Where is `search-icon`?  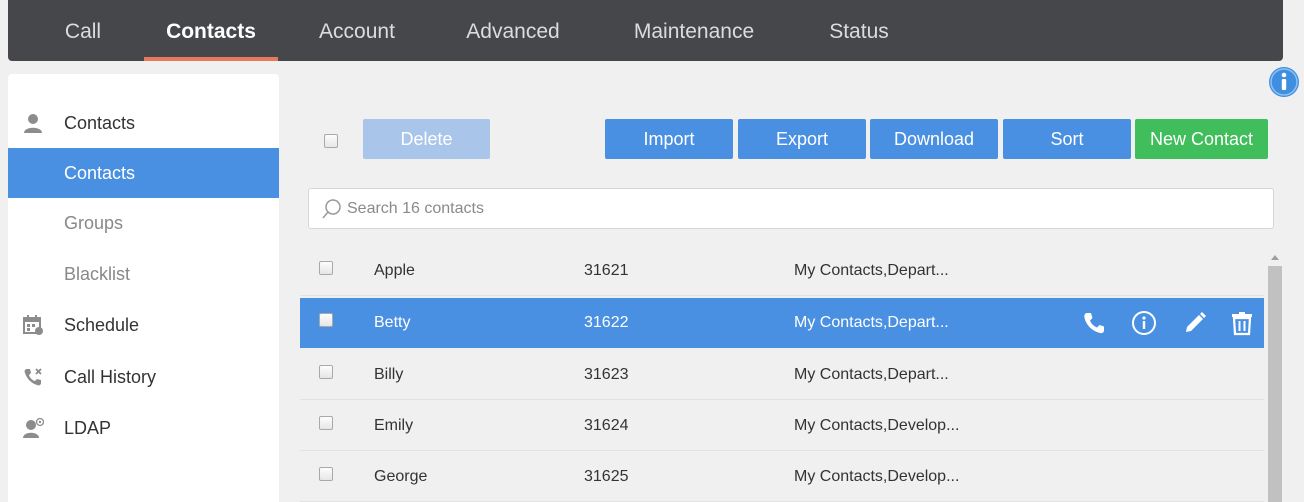 search-icon is located at coordinates (331, 209).